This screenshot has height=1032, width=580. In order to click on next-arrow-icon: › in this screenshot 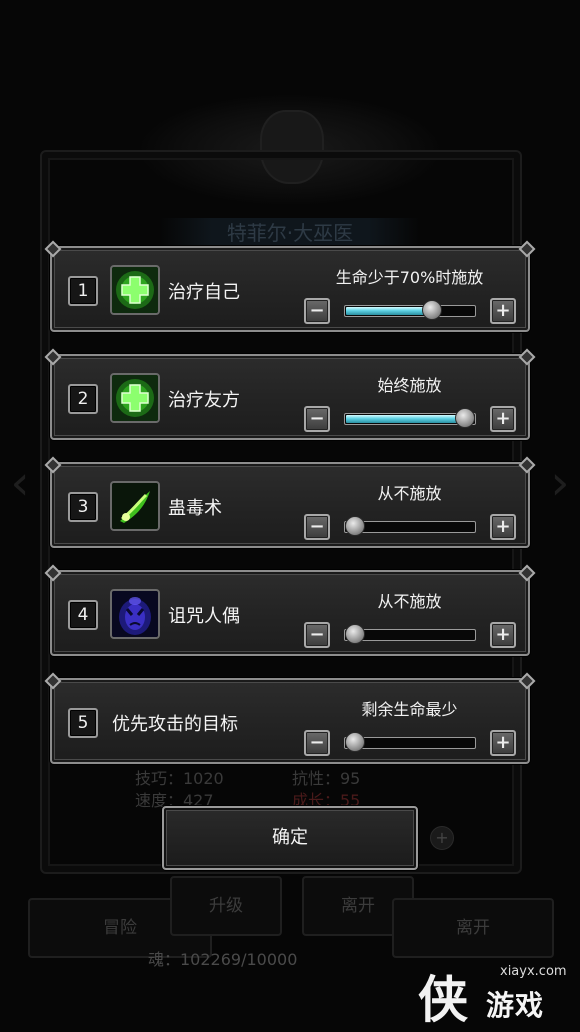, I will do `click(560, 483)`.